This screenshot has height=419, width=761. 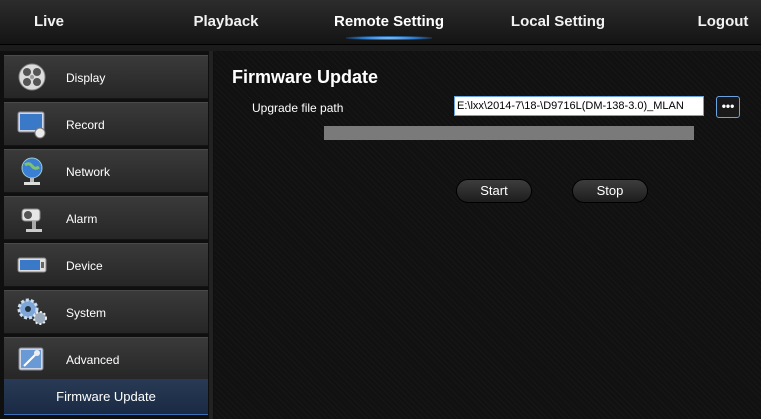 I want to click on nav-live: Live, so click(x=49, y=22).